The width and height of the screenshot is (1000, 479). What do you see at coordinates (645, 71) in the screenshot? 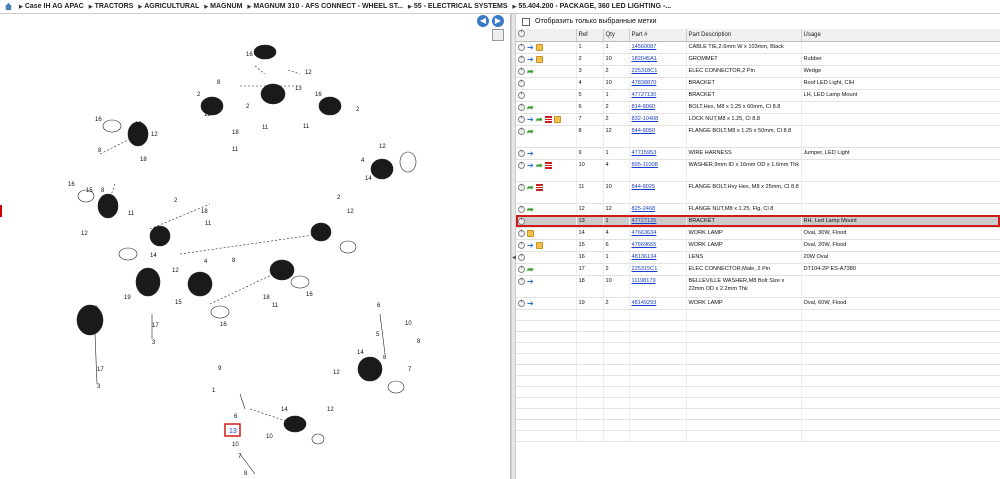
I see `cell-part-number-text: 225318C1` at bounding box center [645, 71].